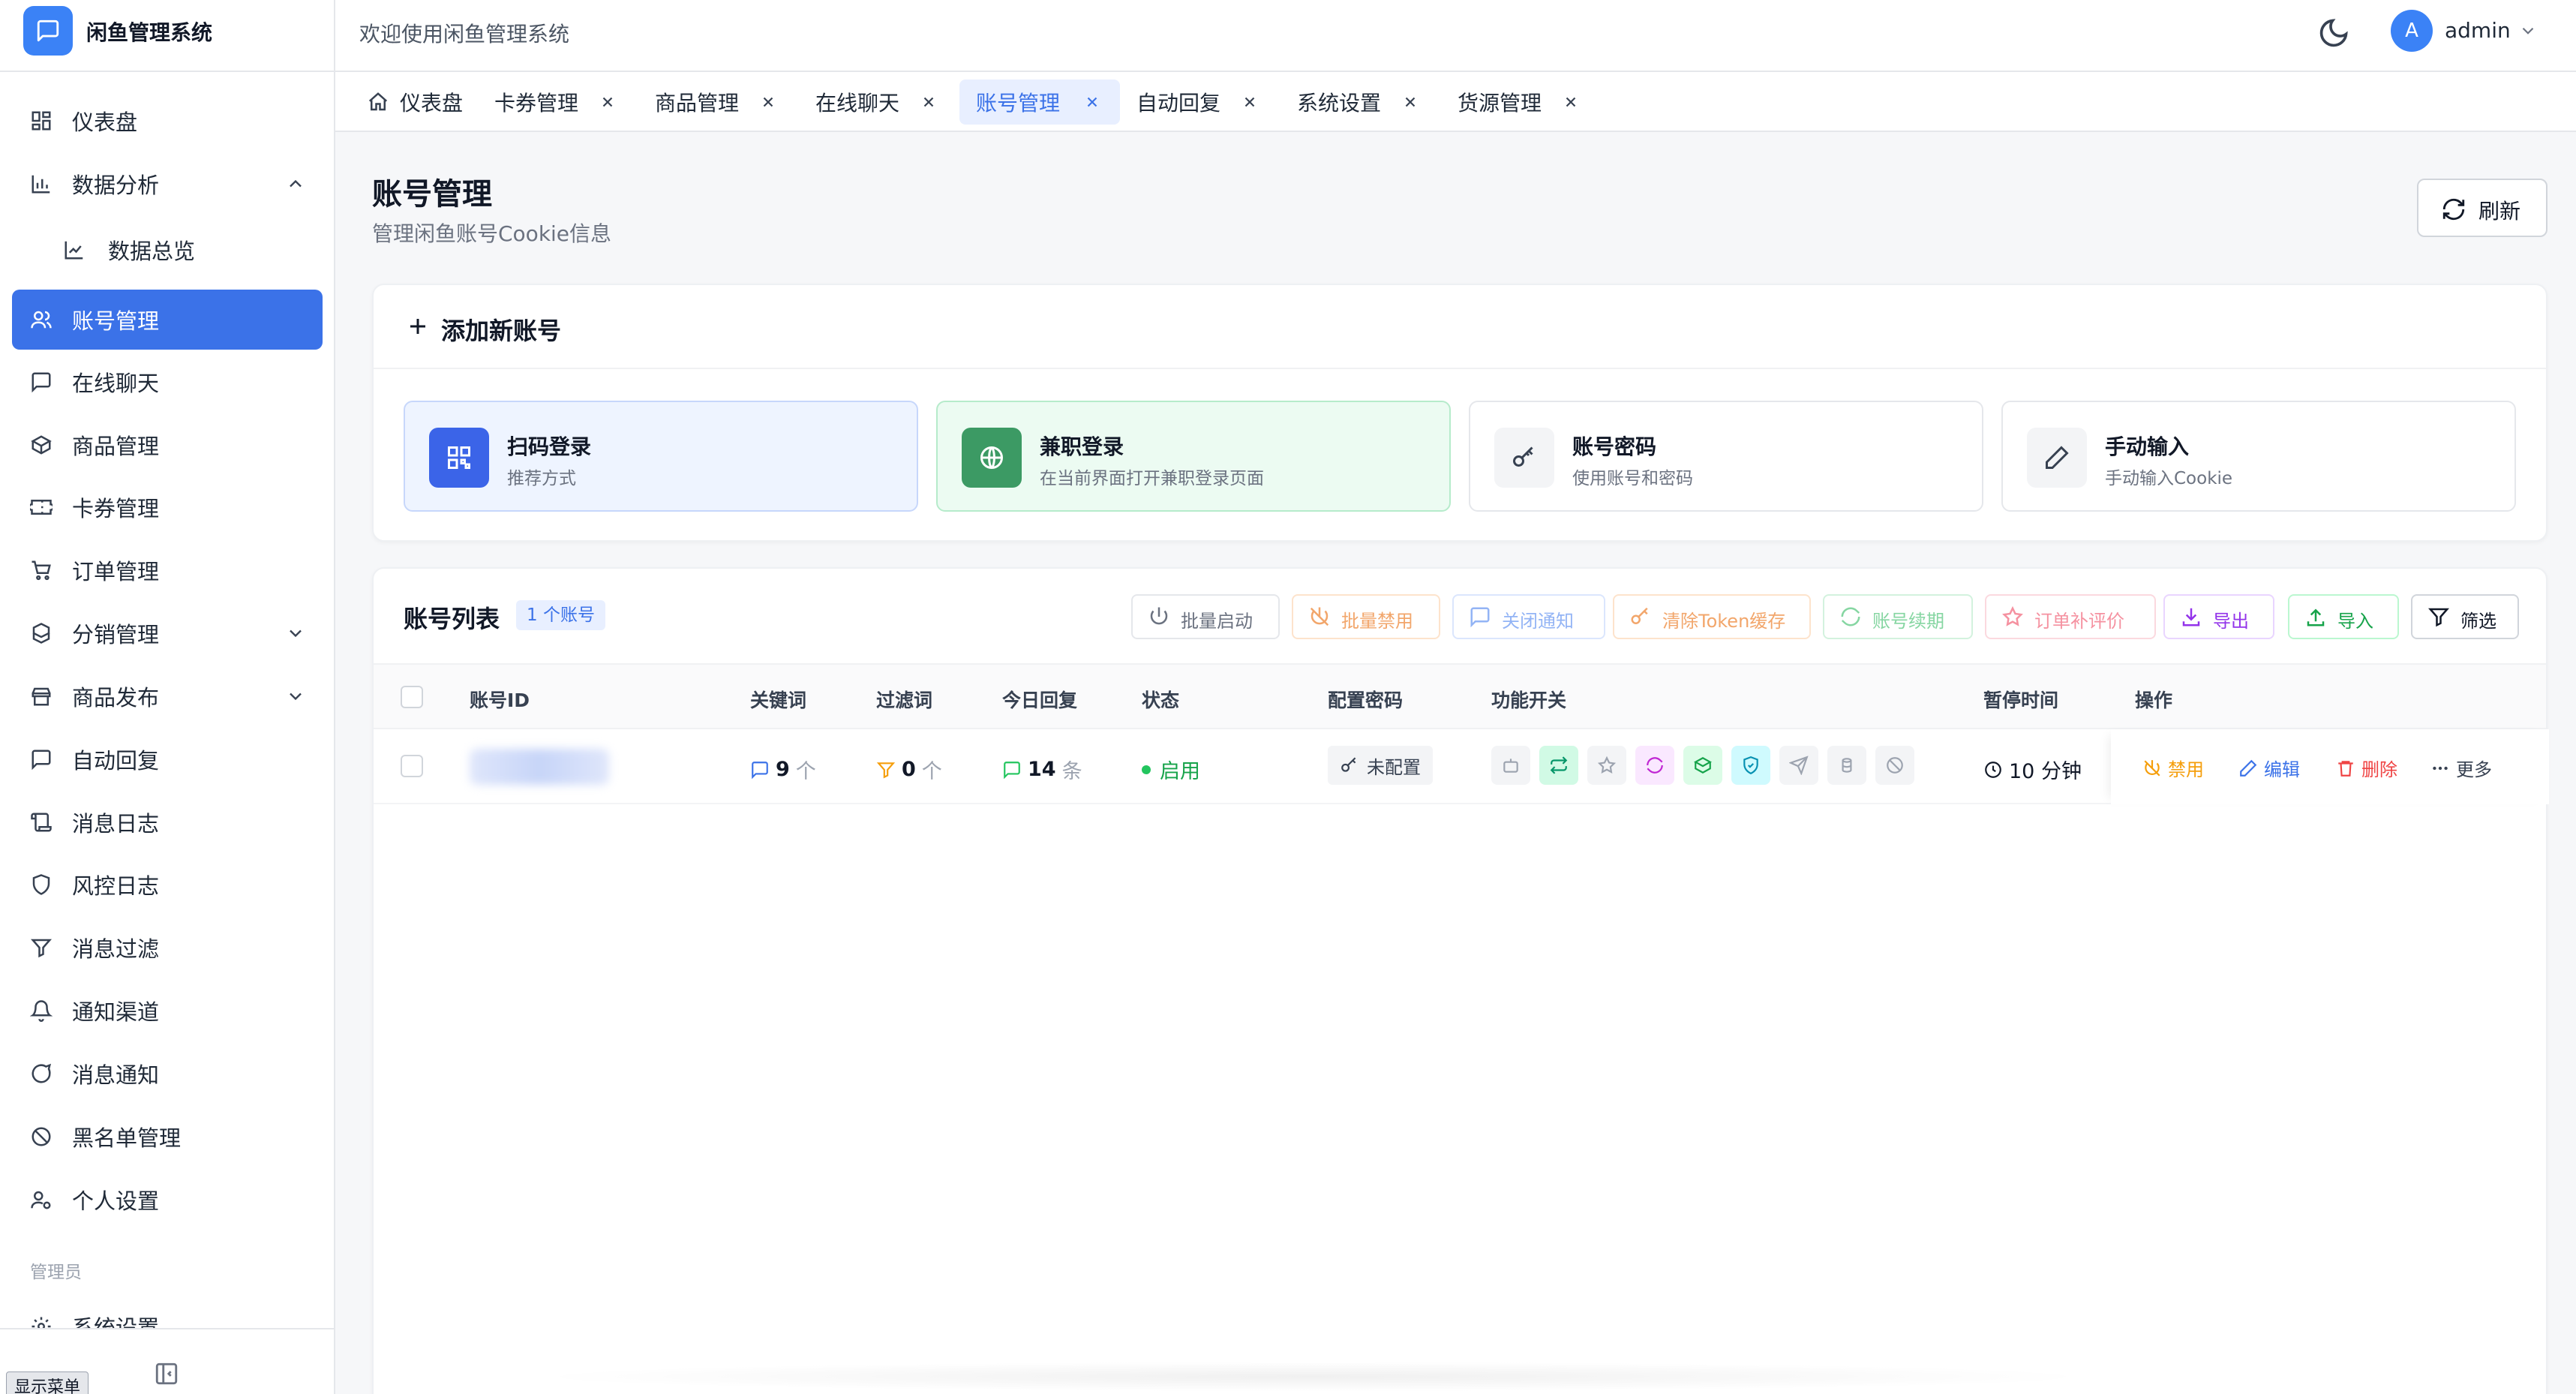  What do you see at coordinates (539, 767) in the screenshot?
I see `account-id-blurred` at bounding box center [539, 767].